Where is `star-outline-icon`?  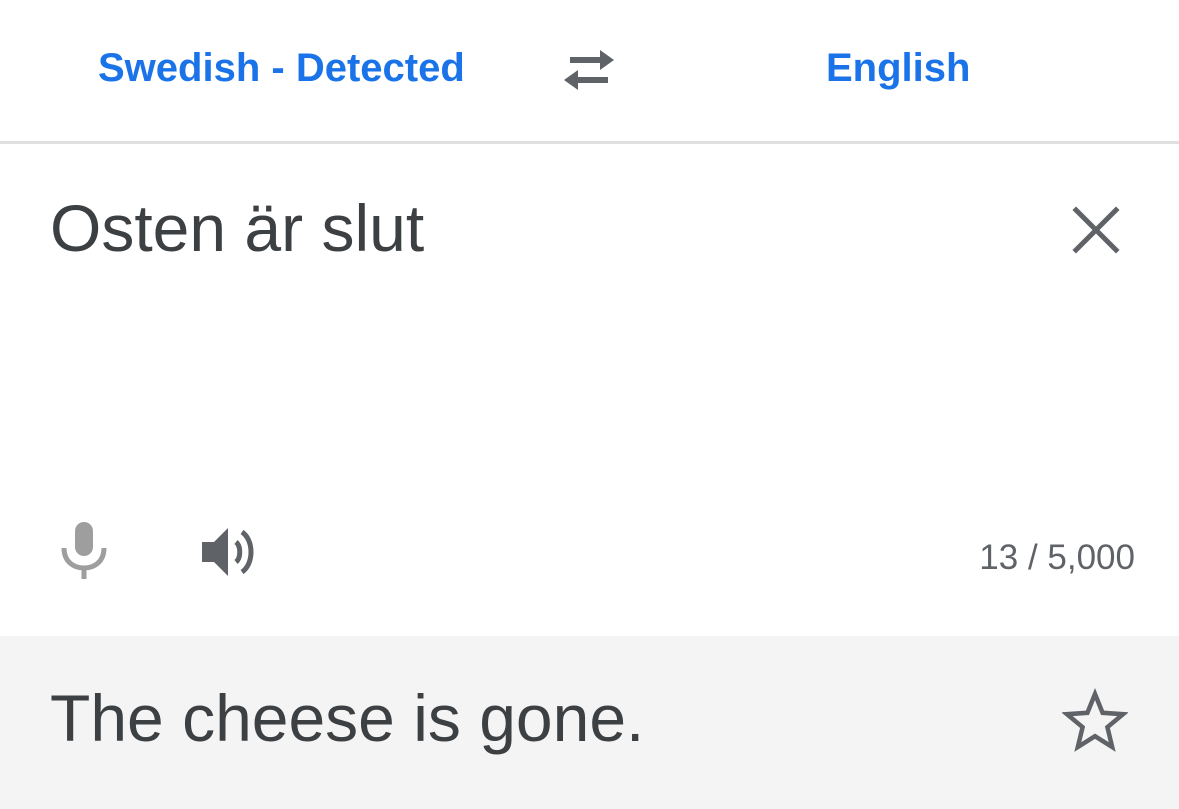
star-outline-icon is located at coordinates (1095, 719).